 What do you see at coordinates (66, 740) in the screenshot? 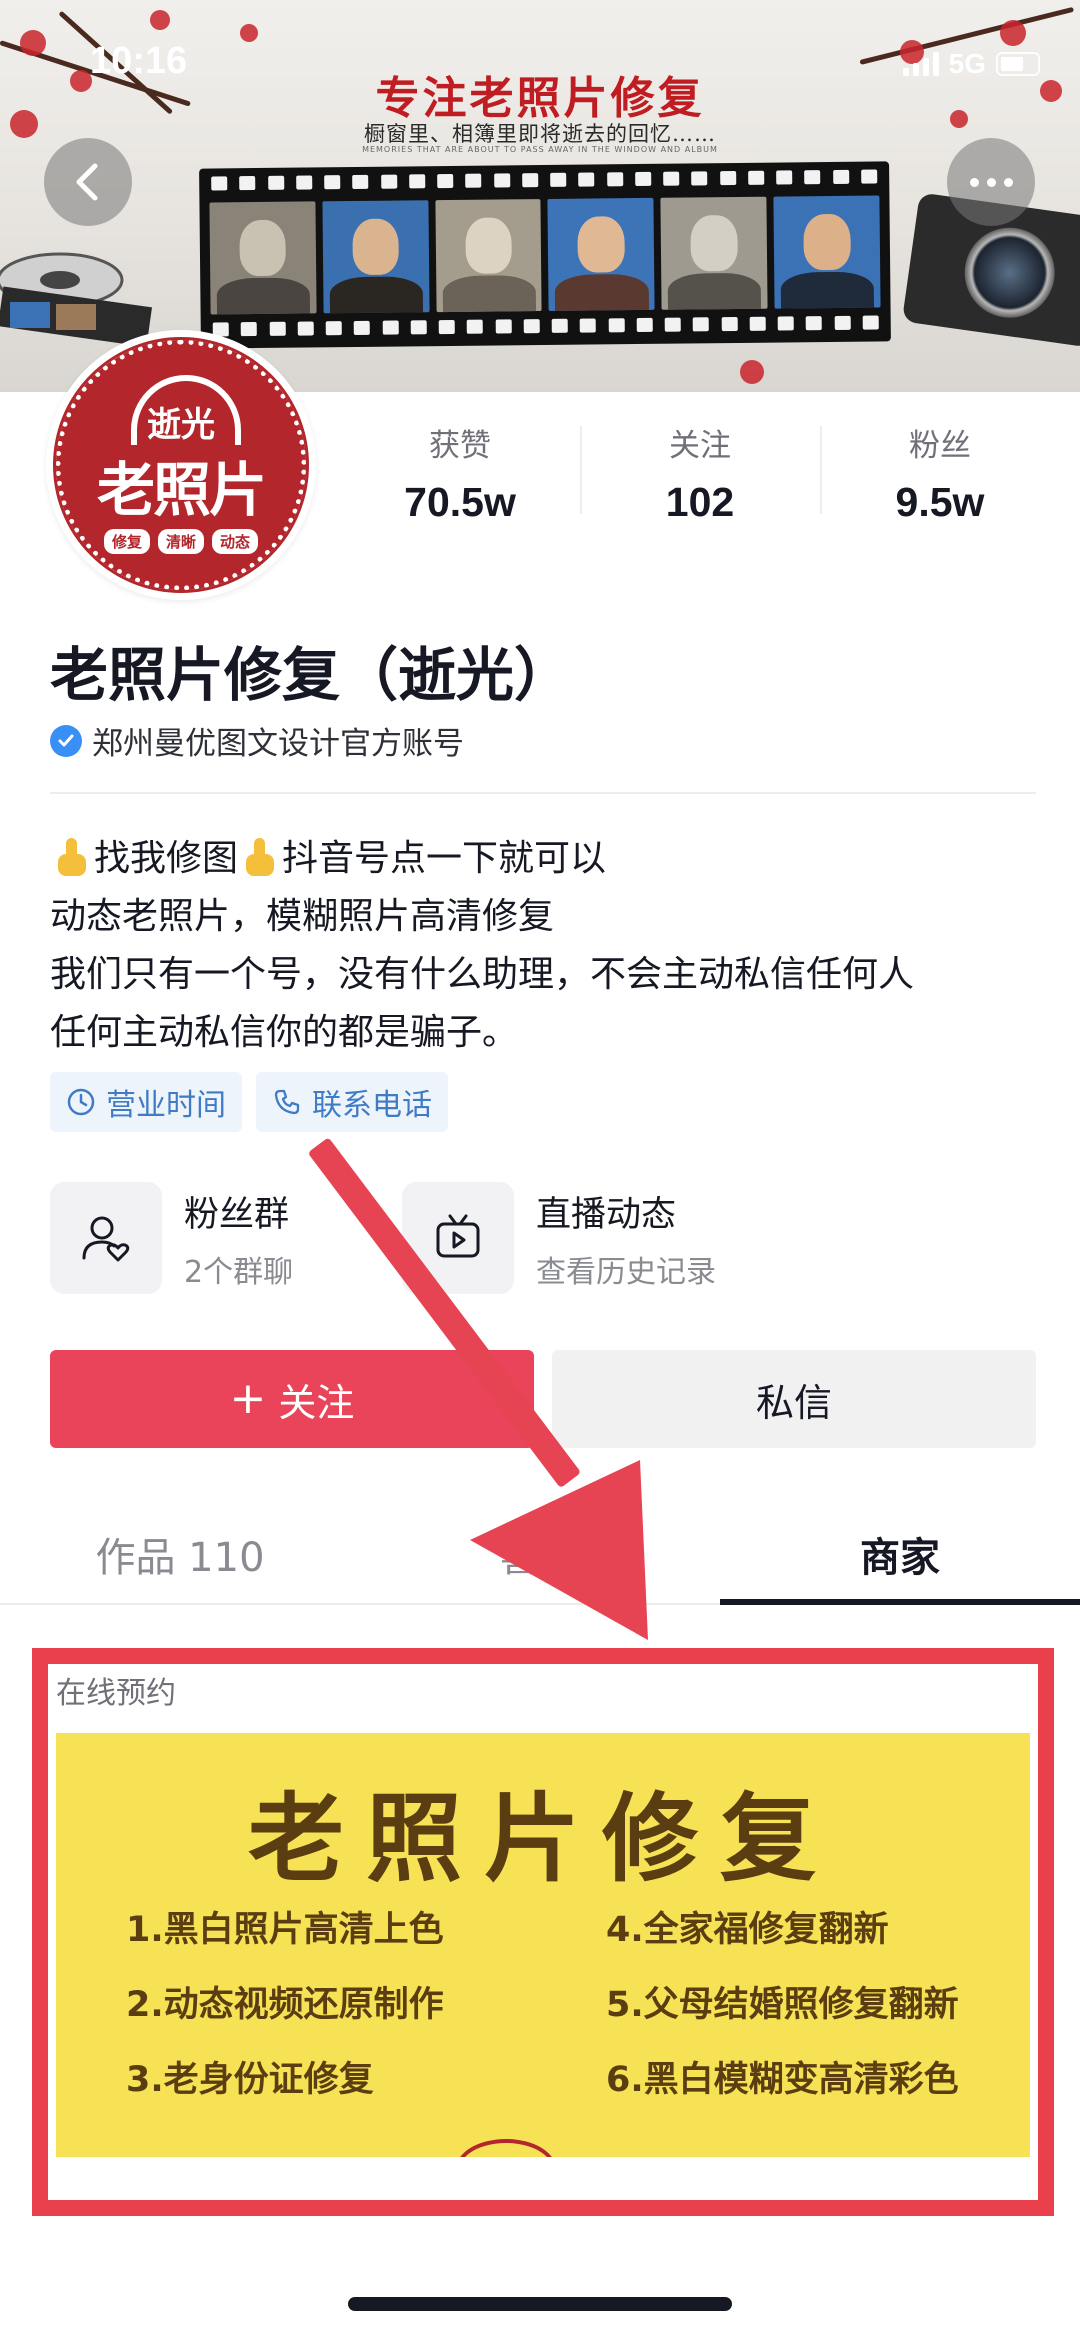
I see `verified-icon` at bounding box center [66, 740].